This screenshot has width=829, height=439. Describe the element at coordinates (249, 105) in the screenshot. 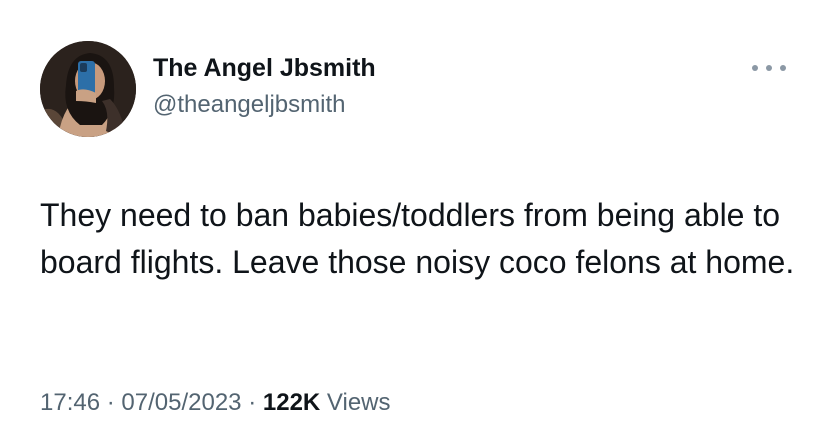

I see `author-handle: @theangeljbsmith` at that location.